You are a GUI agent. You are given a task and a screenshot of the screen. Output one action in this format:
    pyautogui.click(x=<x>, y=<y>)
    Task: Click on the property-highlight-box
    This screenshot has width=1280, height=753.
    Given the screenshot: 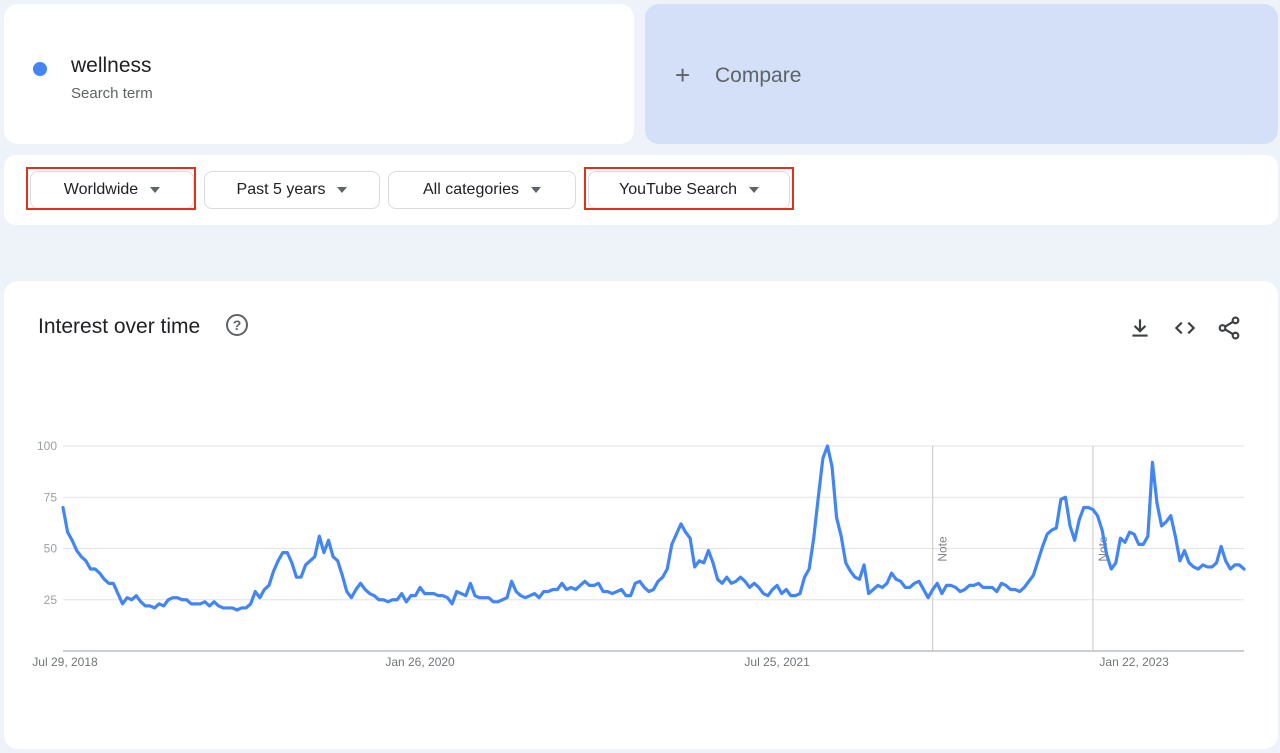 What is the action you would take?
    pyautogui.click(x=689, y=188)
    